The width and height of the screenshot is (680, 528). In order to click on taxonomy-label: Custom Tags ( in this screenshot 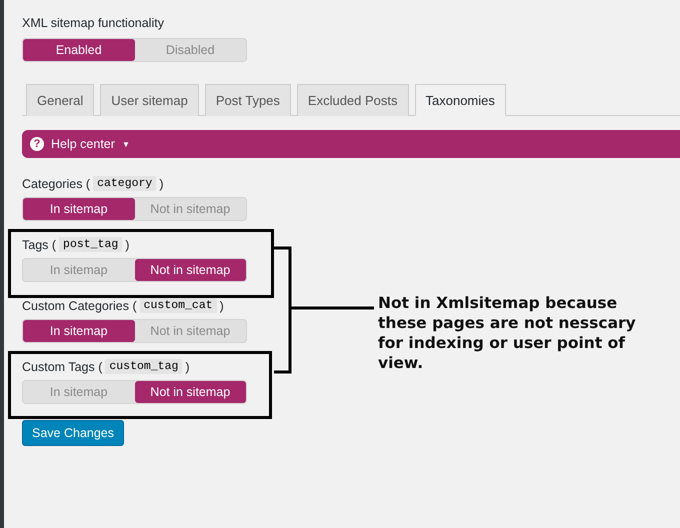, I will do `click(62, 367)`.